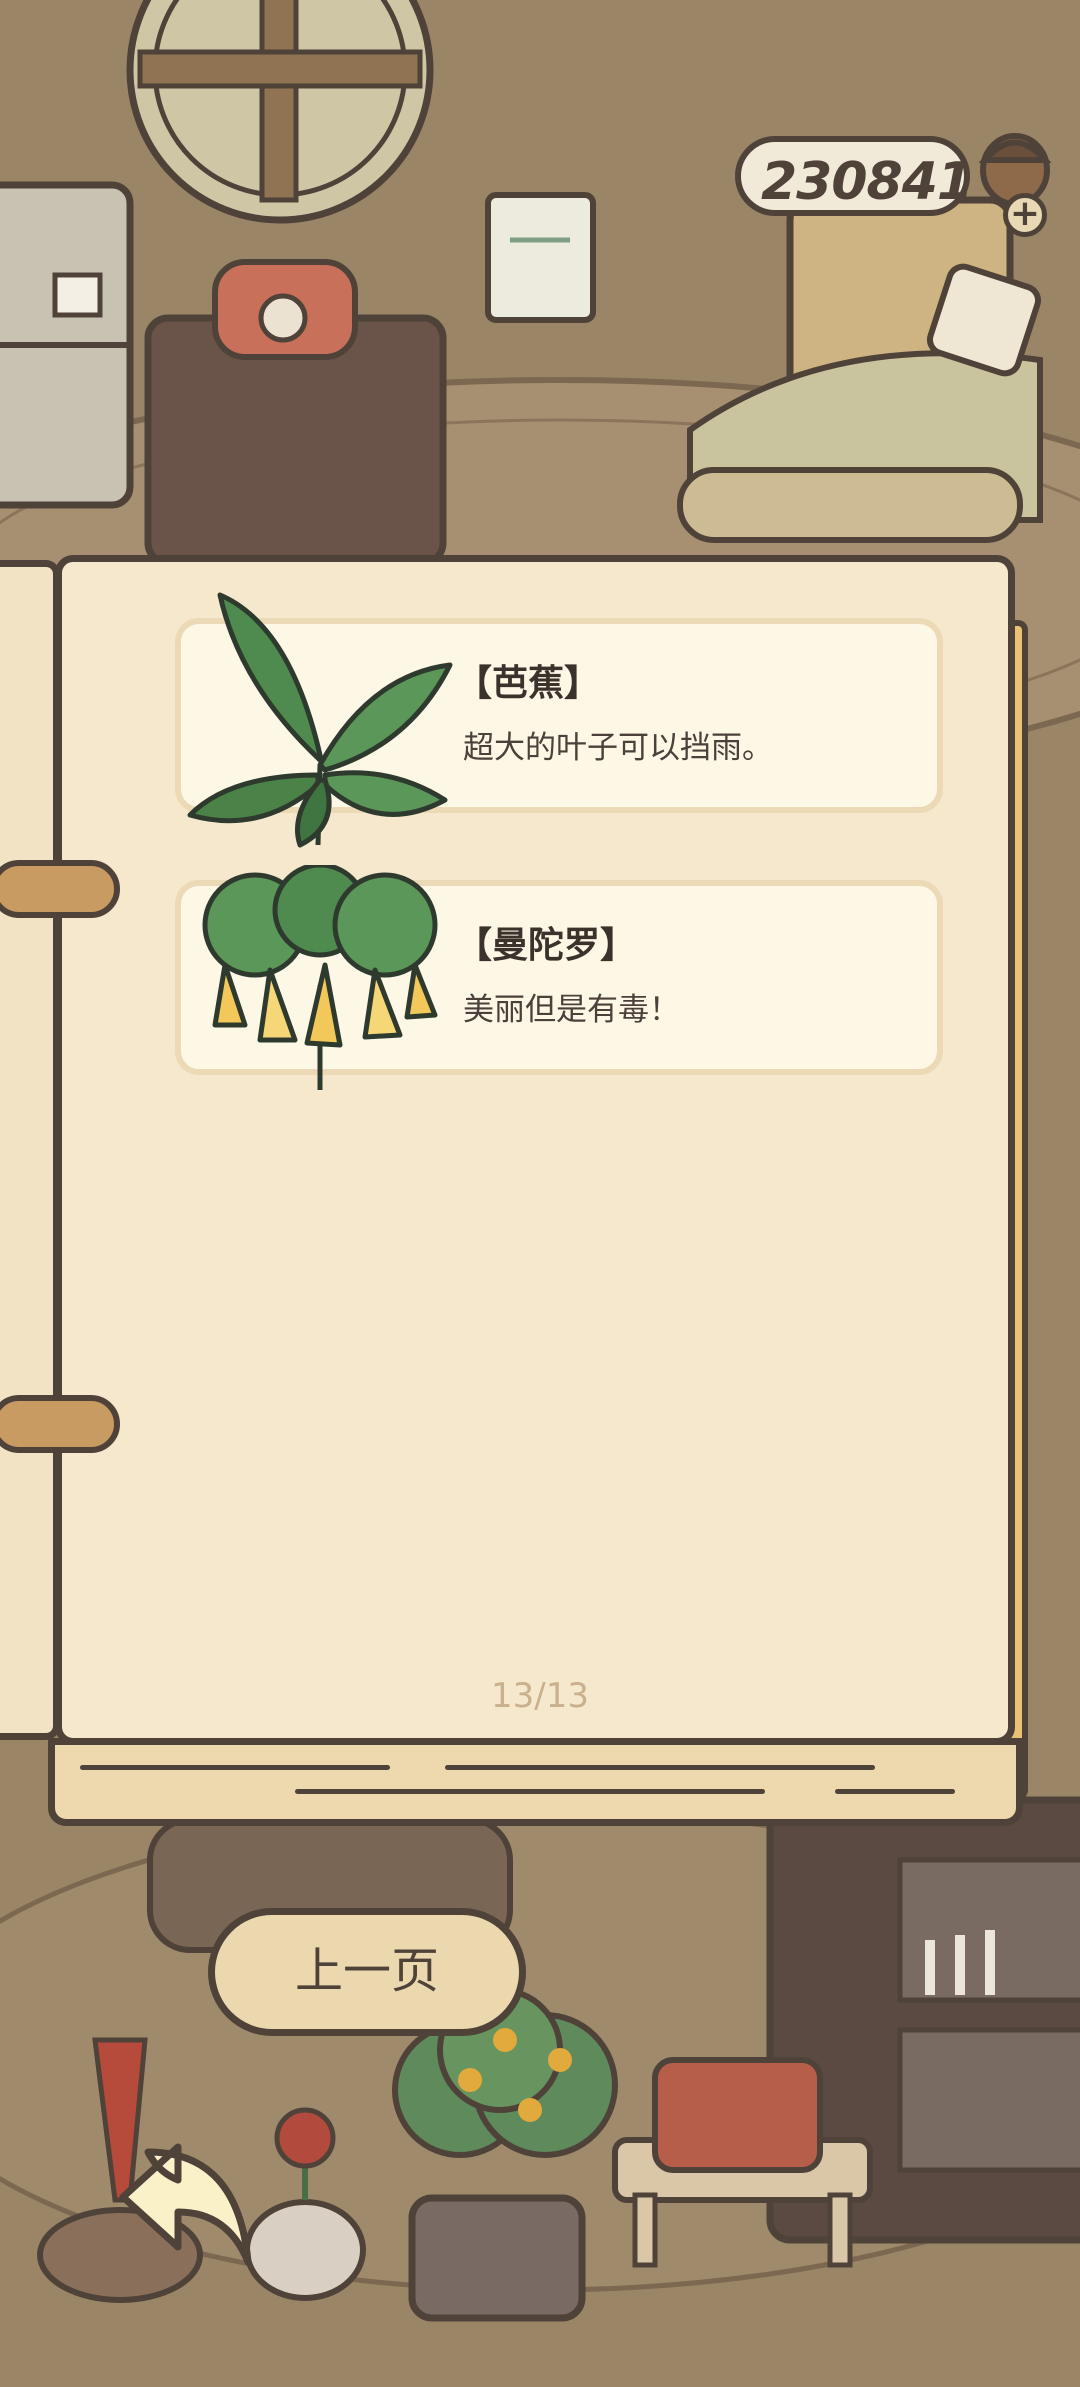 This screenshot has height=2387, width=1080. Describe the element at coordinates (67, 345) in the screenshot. I see `fridge-icon` at that location.